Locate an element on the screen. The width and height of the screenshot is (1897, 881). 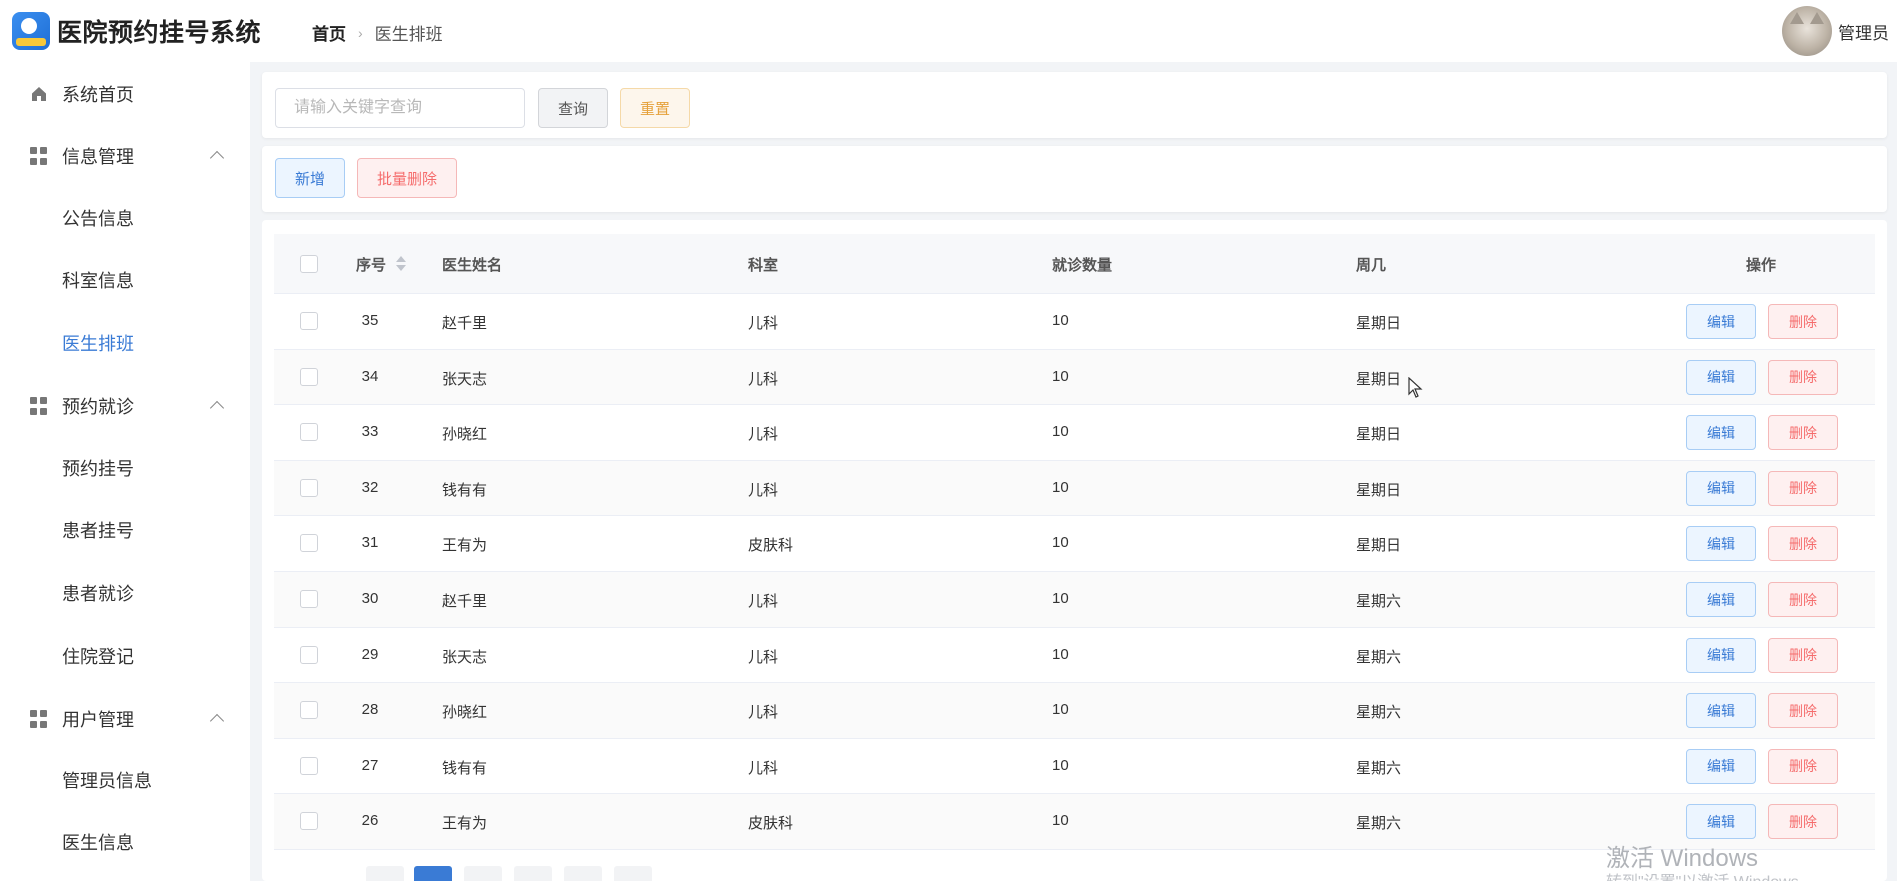
table-row: 27 钱有有 儿科 10 星期六 编辑 删除 is located at coordinates (1074, 767).